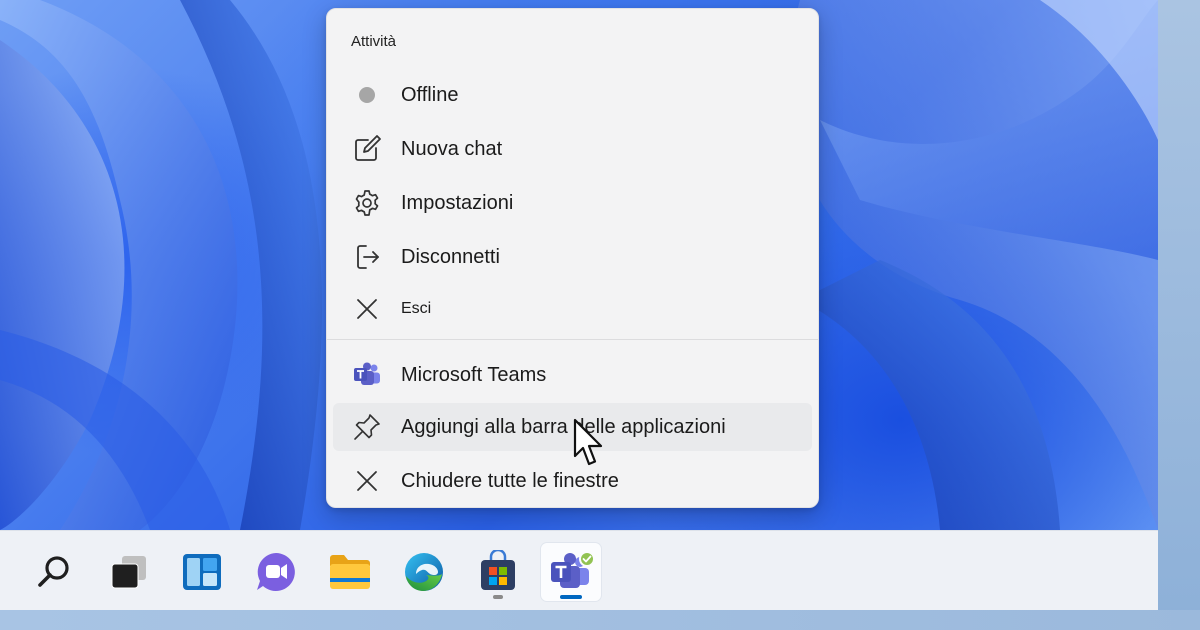 The height and width of the screenshot is (630, 1200). What do you see at coordinates (374, 41) in the screenshot?
I see `section-title-tasks: Attività` at bounding box center [374, 41].